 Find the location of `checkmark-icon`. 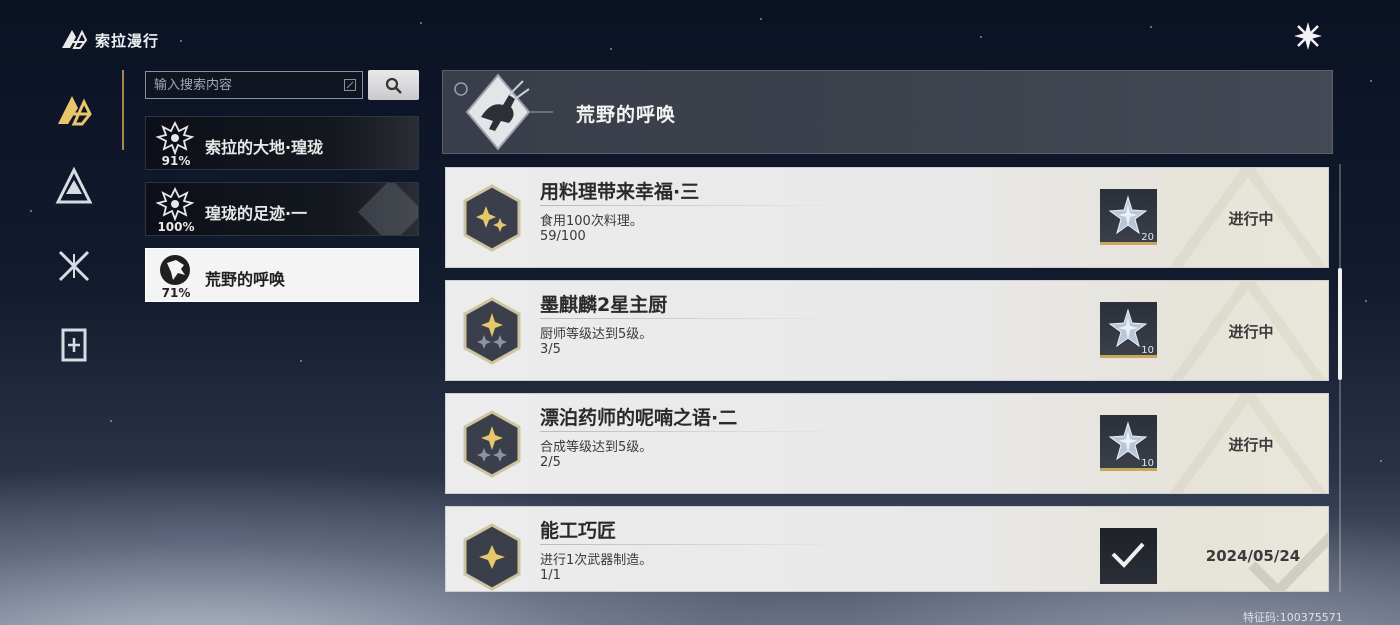

checkmark-icon is located at coordinates (1128, 555).